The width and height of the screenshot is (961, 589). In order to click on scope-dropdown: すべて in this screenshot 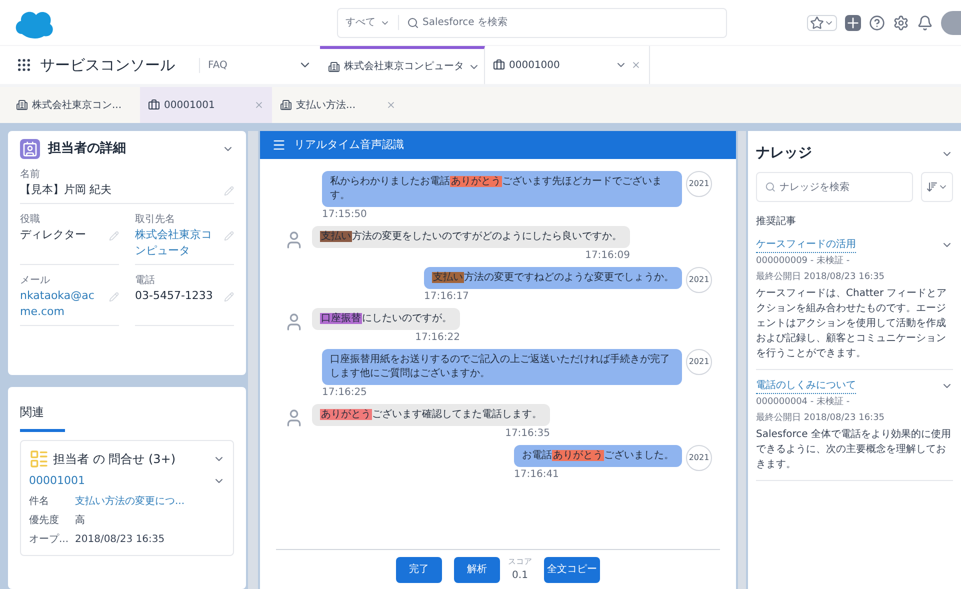, I will do `click(368, 22)`.